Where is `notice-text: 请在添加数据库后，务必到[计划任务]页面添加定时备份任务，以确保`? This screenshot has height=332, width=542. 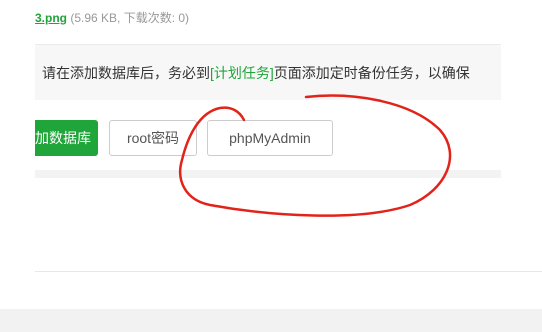
notice-text: 请在添加数据库后，务必到[计划任务]页面添加定时备份任务，以确保 is located at coordinates (256, 73).